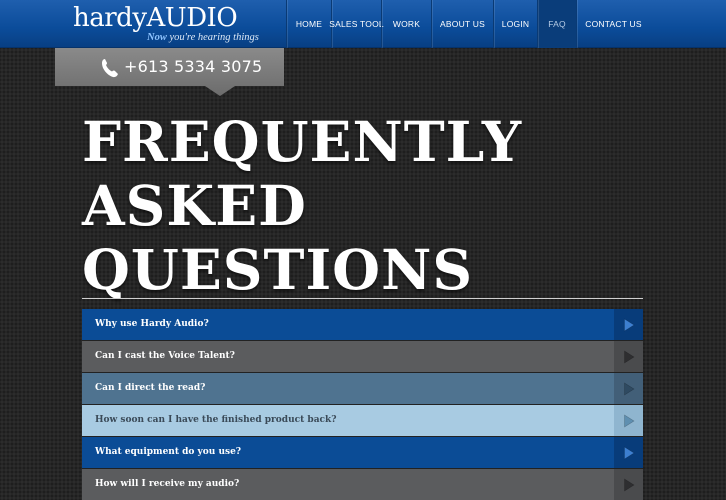  I want to click on nav-item-contact-us: CONTACT US, so click(613, 24).